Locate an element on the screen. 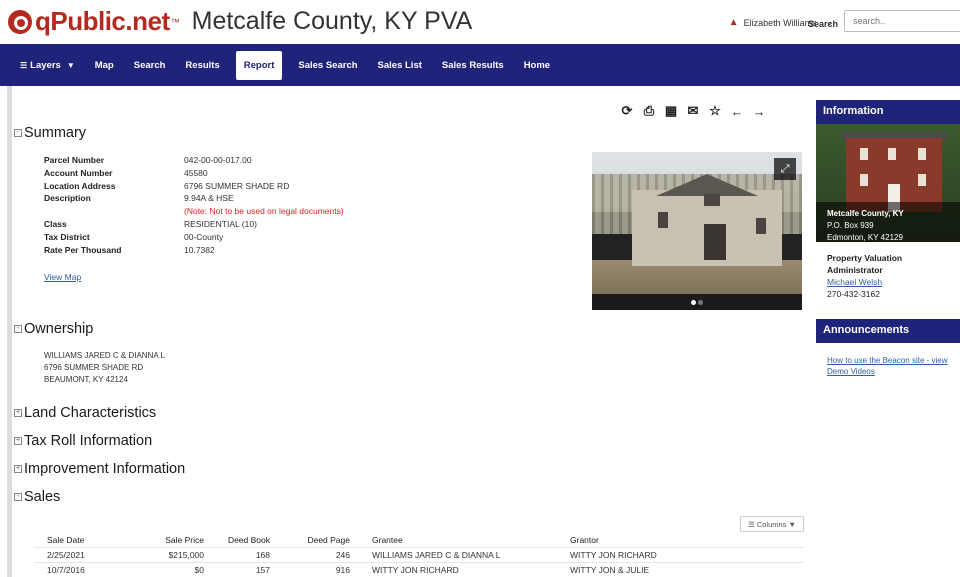  layers-icon: ☰ is located at coordinates (24, 65).